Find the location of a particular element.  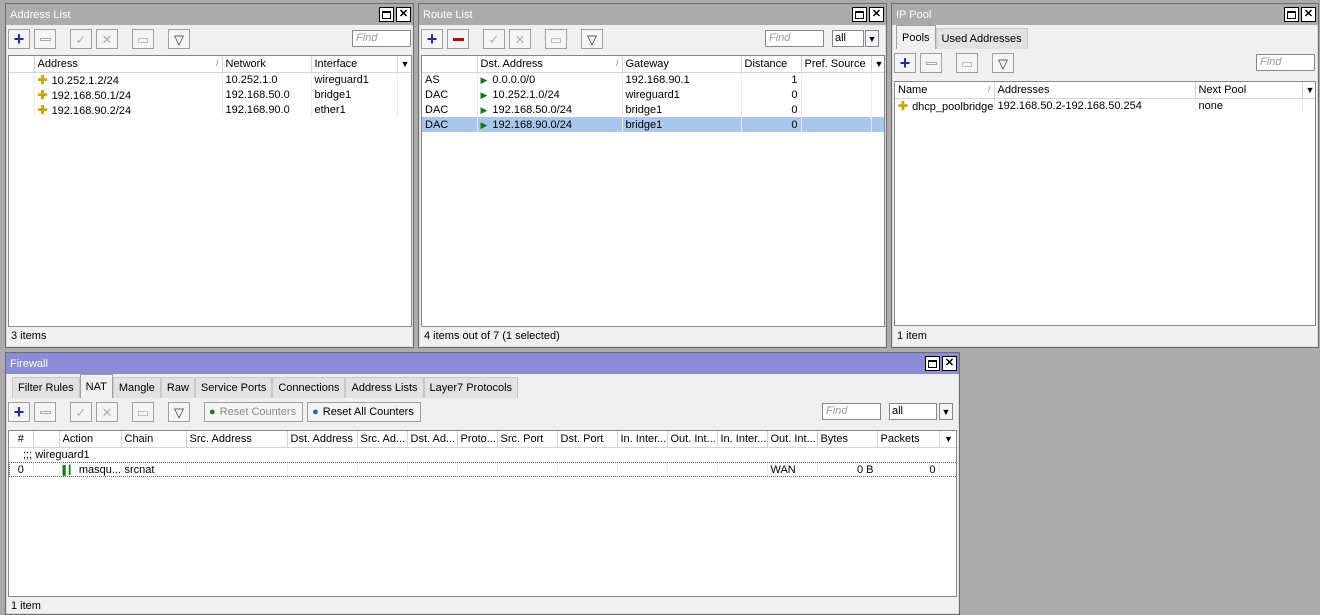

column-header: Addresses is located at coordinates (1095, 90).